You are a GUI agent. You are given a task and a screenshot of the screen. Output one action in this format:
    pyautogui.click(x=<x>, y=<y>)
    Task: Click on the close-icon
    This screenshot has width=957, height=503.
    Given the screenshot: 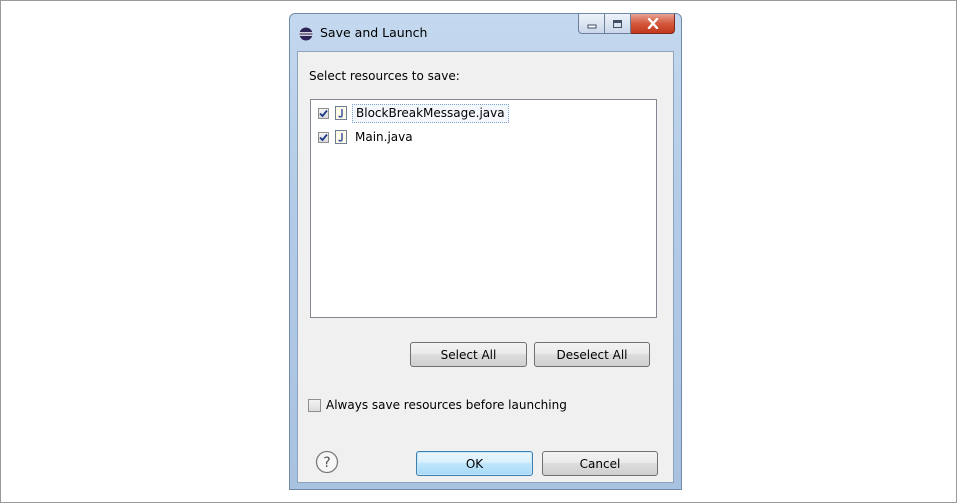 What is the action you would take?
    pyautogui.click(x=652, y=23)
    